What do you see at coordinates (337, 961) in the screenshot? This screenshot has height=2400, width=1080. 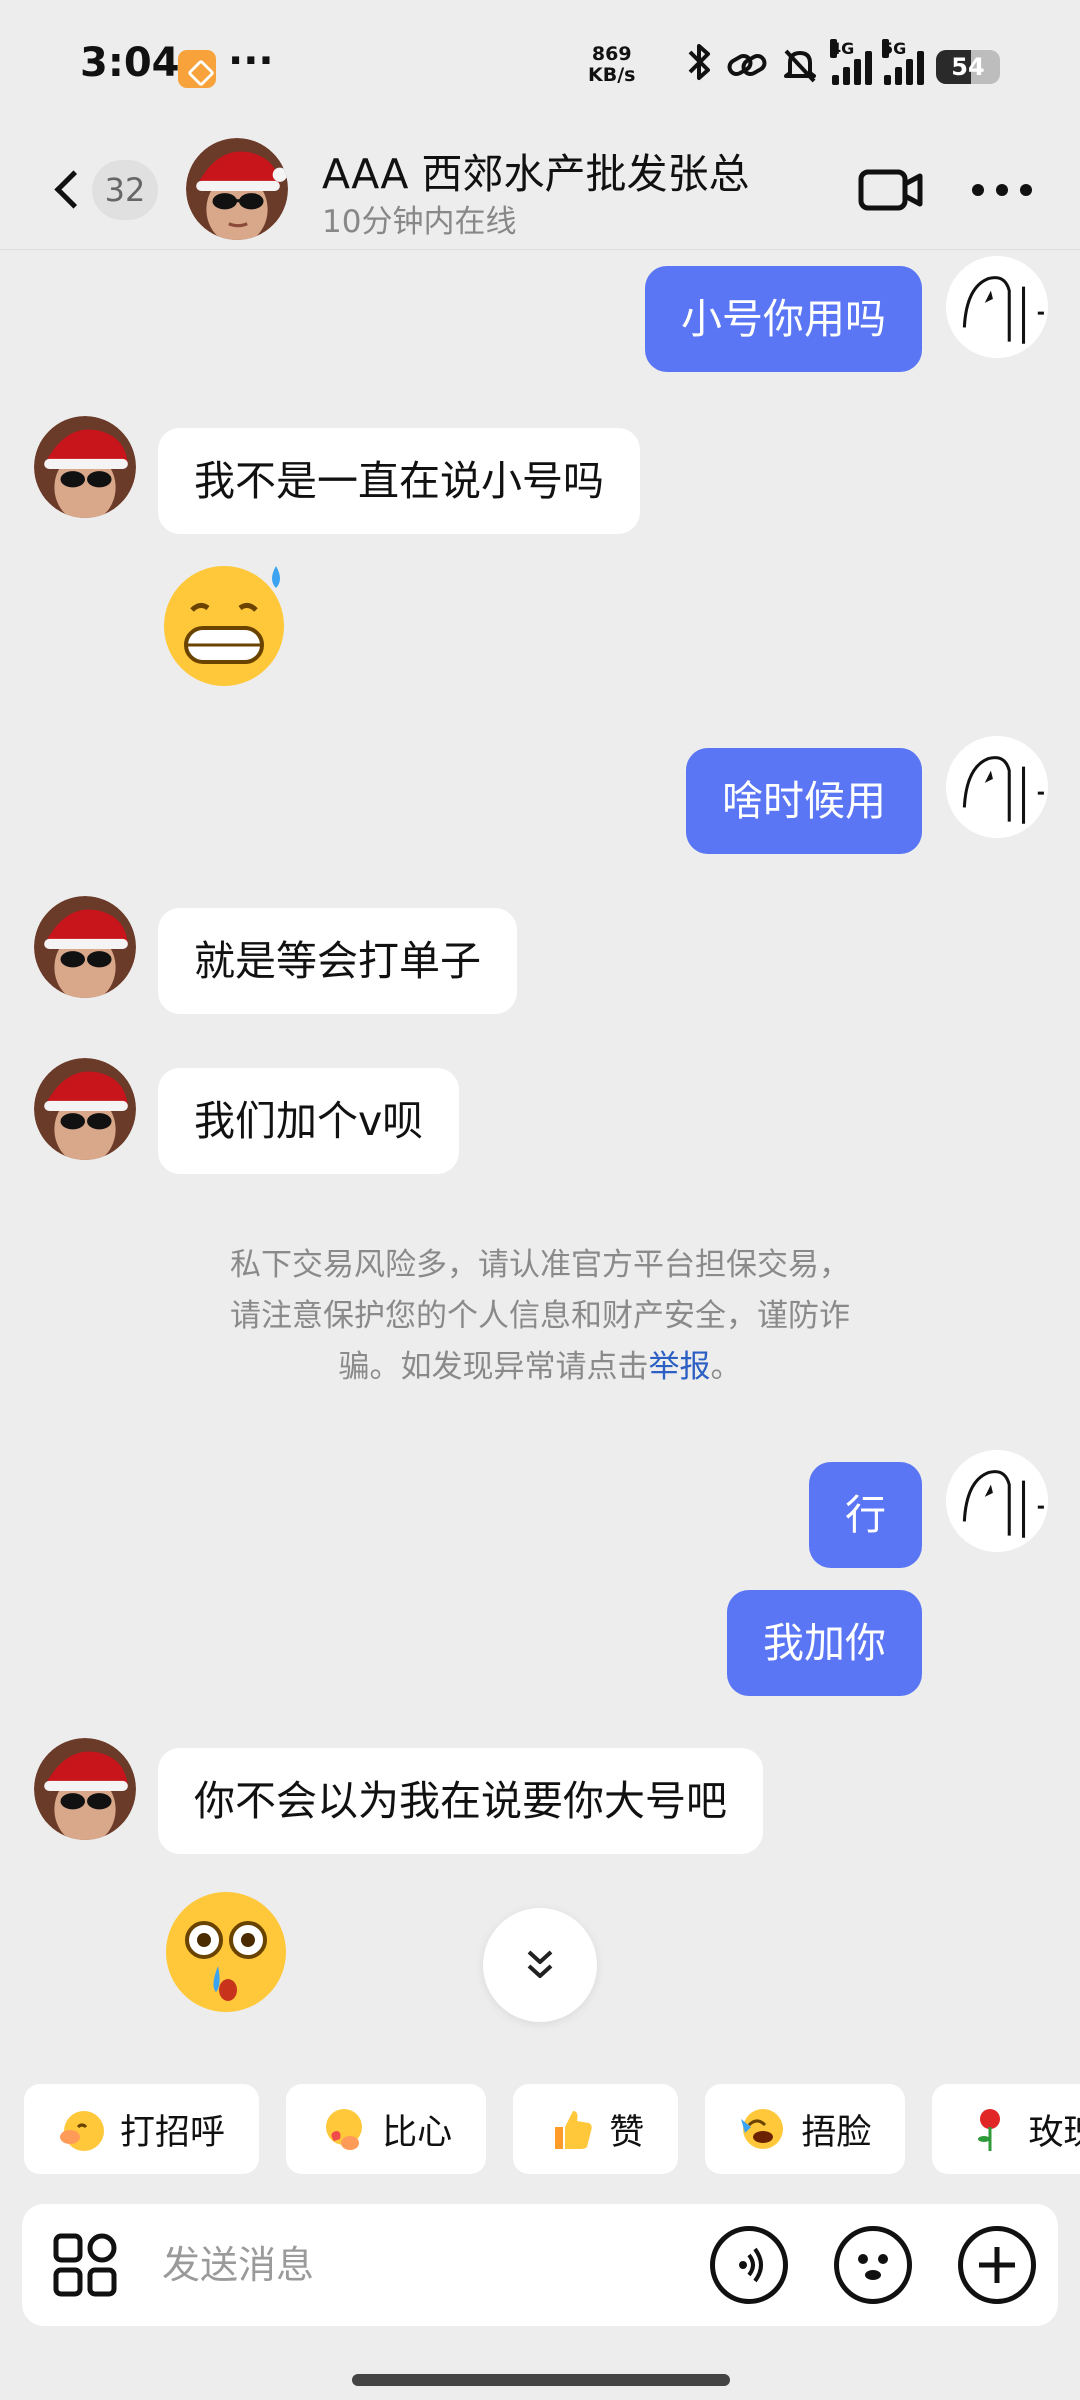 I see `message-bubble-incoming: 就是等会打单子` at bounding box center [337, 961].